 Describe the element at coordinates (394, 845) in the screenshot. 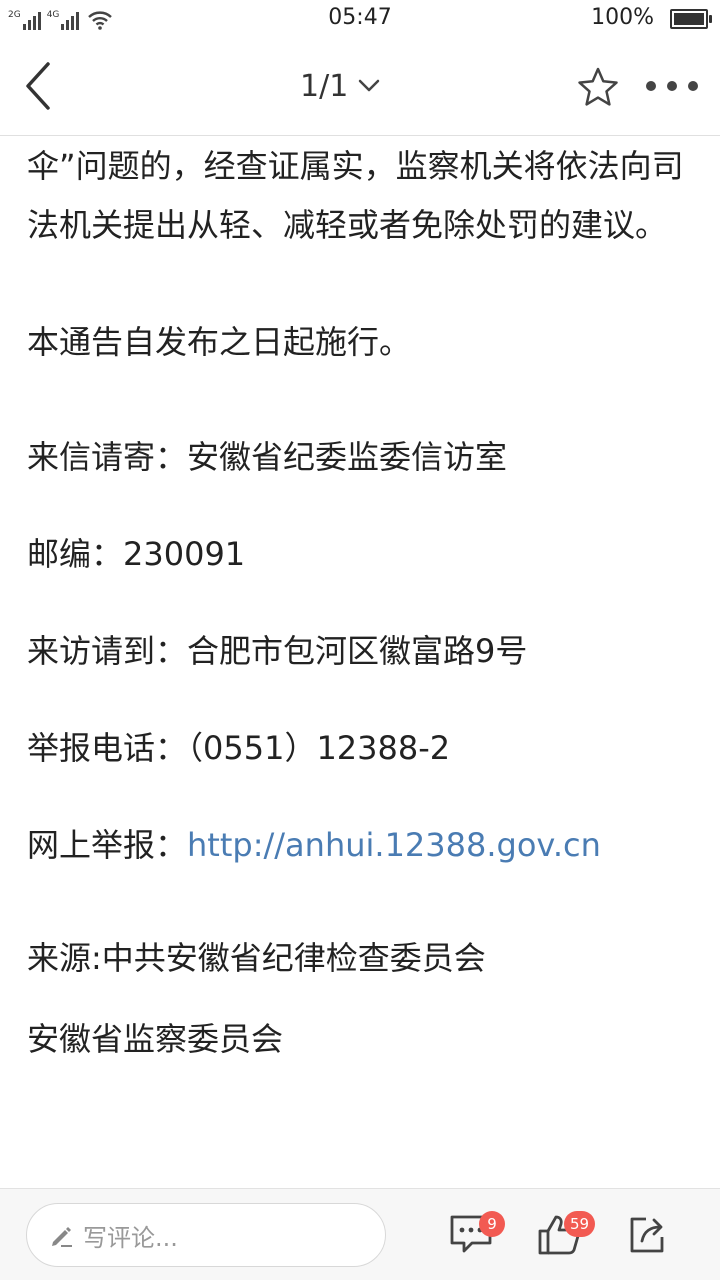

I see `online-report-link: http://anhui.12388.gov.cn` at that location.